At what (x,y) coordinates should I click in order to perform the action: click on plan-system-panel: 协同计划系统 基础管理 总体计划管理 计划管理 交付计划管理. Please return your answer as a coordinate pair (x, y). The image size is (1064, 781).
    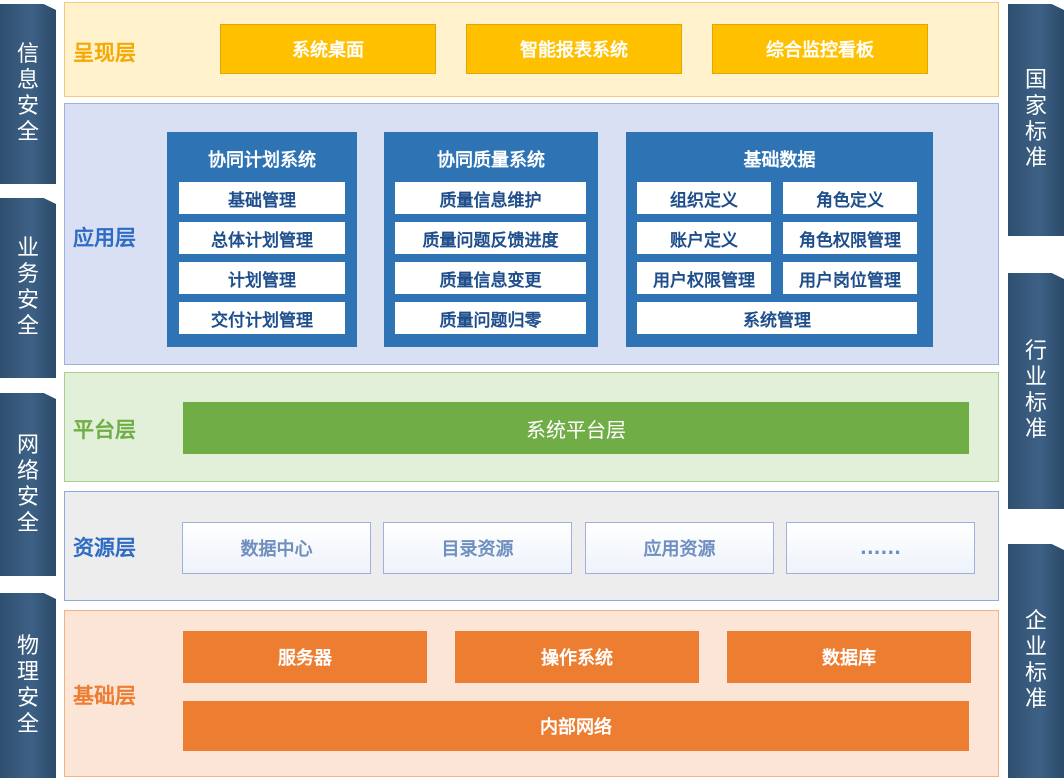
    Looking at the image, I should click on (262, 239).